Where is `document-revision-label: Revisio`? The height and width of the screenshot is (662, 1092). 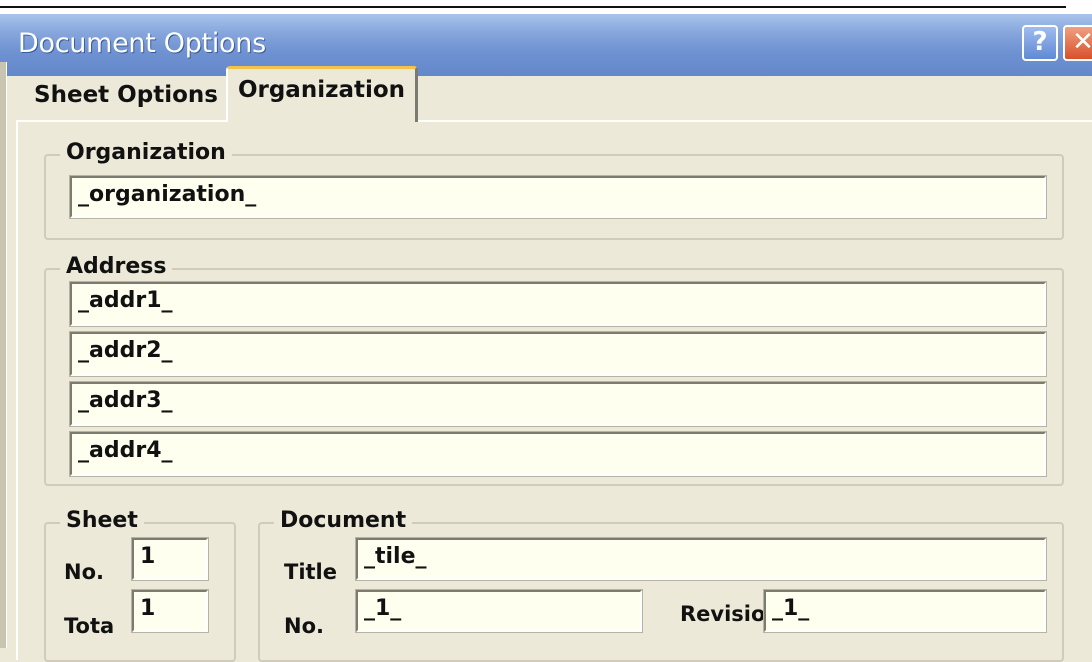
document-revision-label: Revisio is located at coordinates (723, 614).